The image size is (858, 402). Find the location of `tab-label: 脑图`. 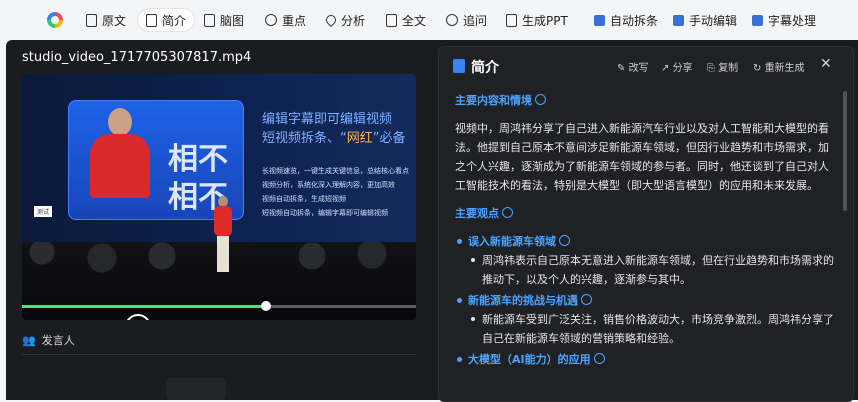

tab-label: 脑图 is located at coordinates (232, 20).